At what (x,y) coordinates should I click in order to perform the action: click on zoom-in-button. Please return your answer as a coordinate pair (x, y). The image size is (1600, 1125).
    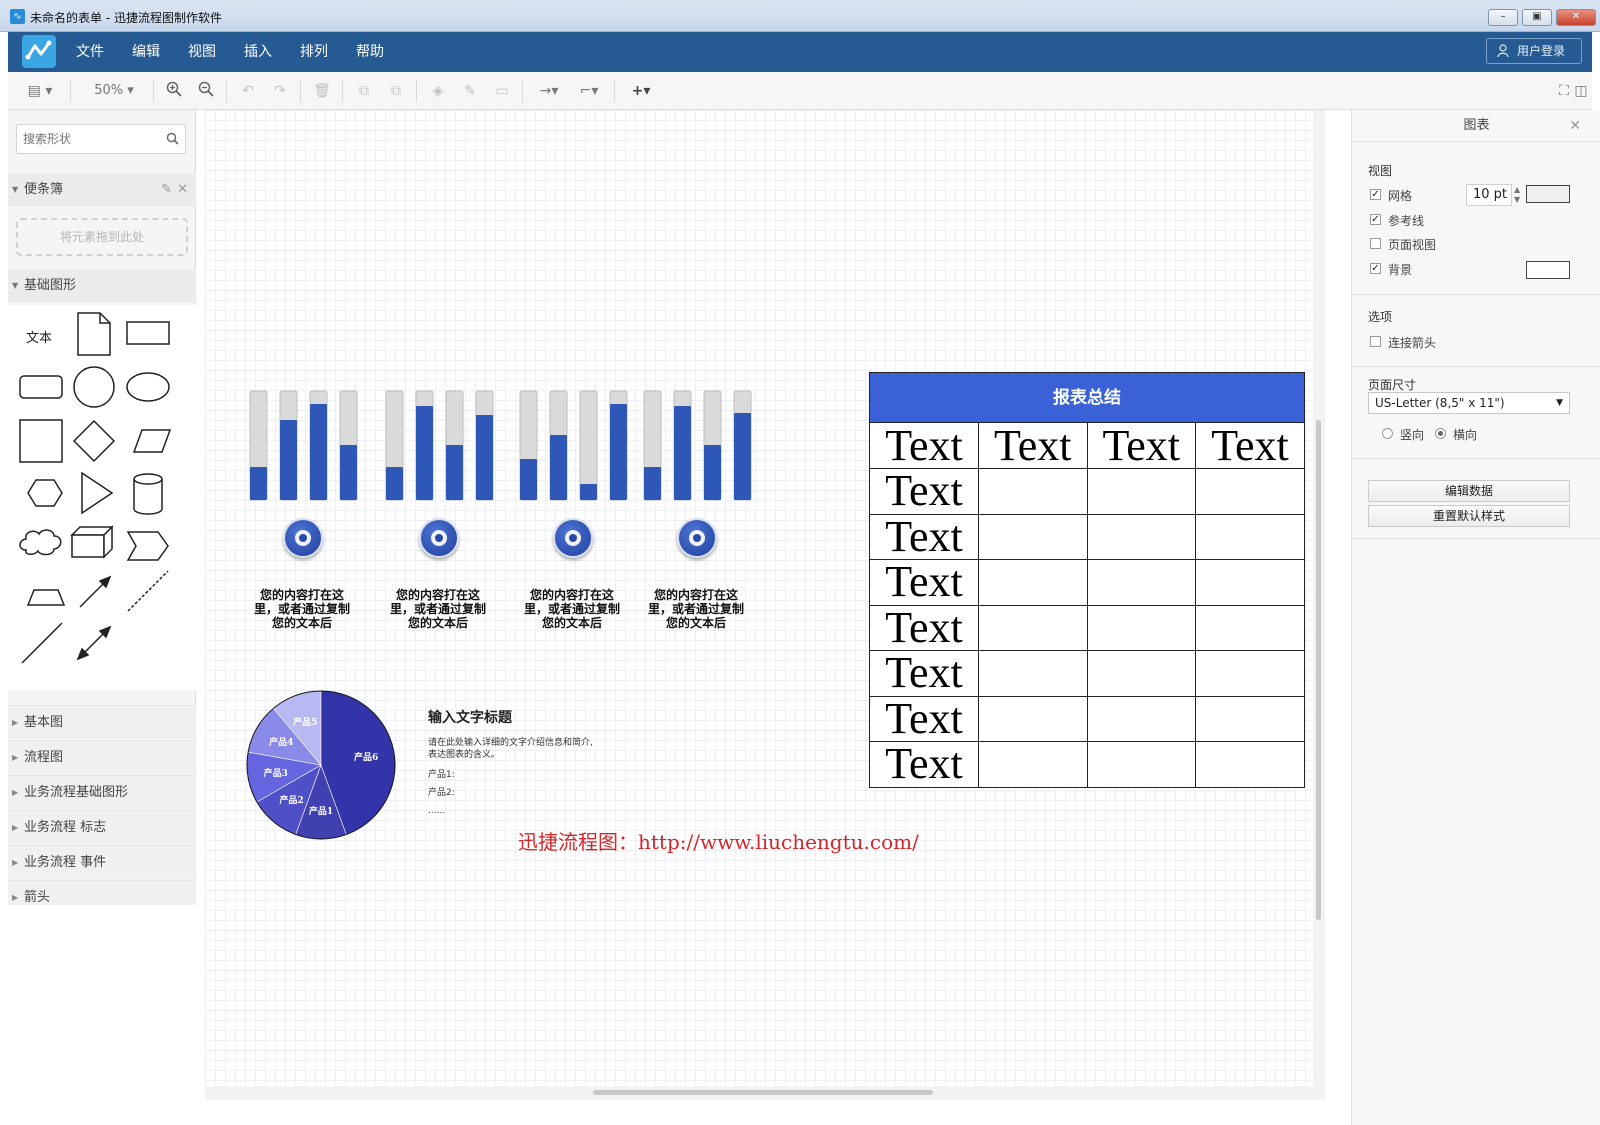
    Looking at the image, I should click on (174, 91).